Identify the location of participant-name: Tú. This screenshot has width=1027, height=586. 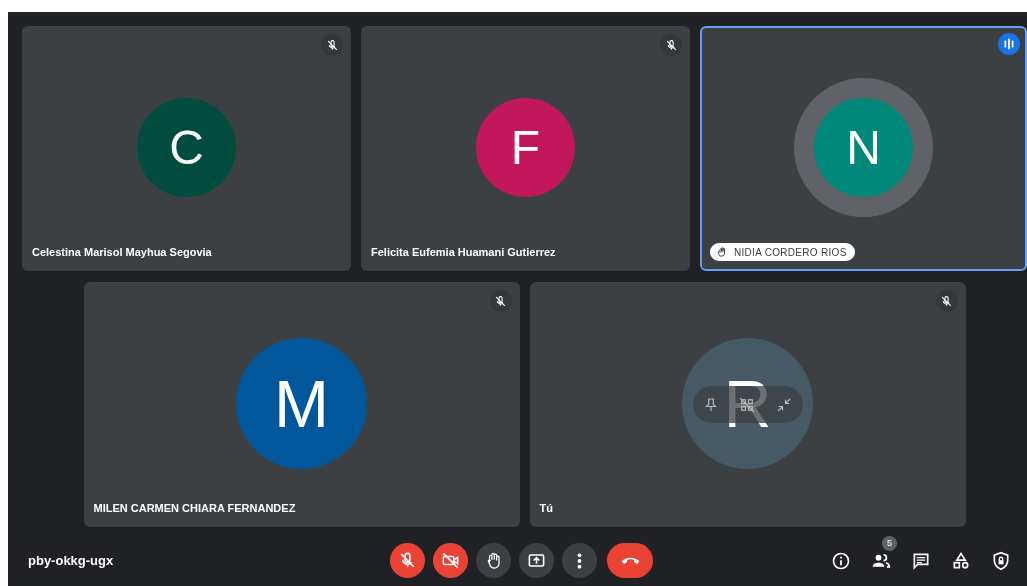
(546, 508).